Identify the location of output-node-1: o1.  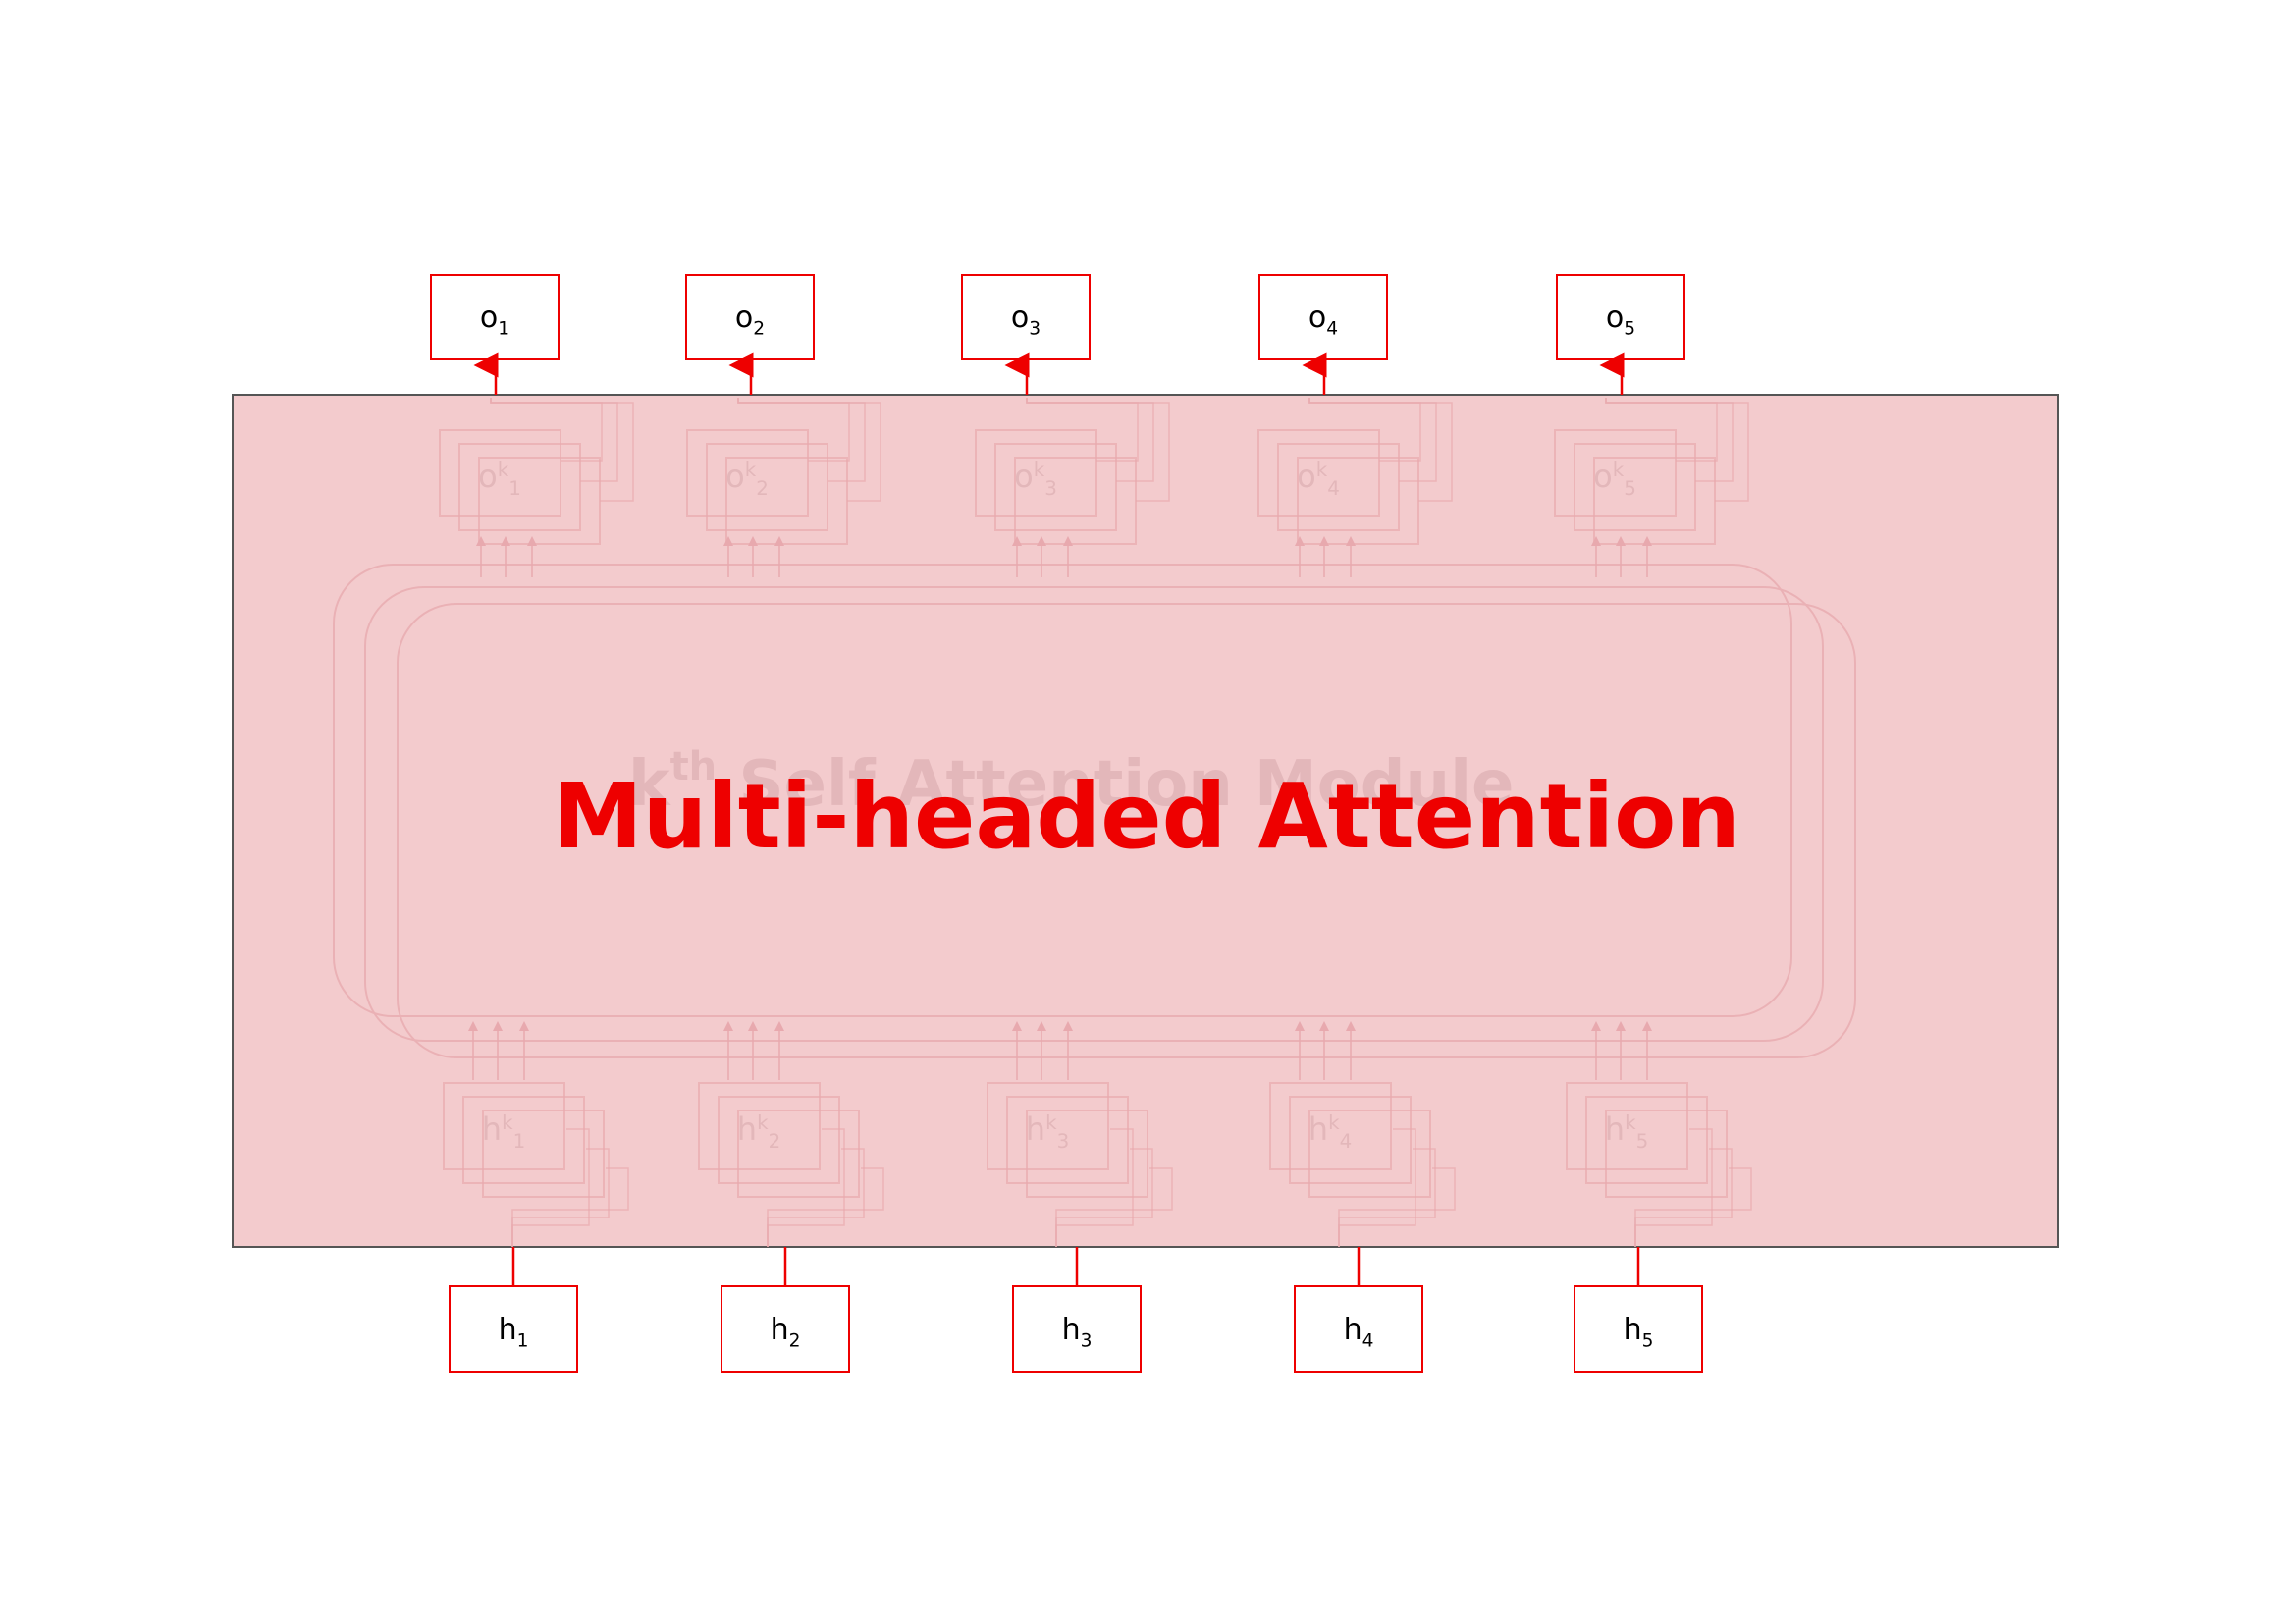
(495, 334).